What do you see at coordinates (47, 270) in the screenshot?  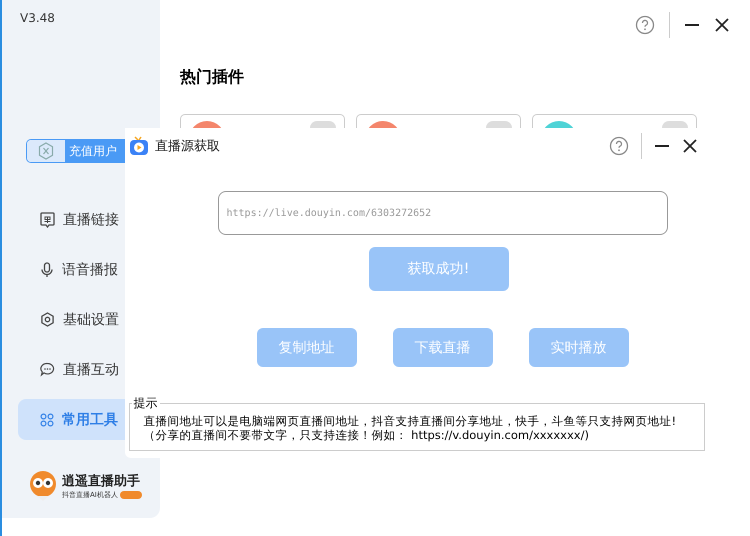 I see `microphone-icon` at bounding box center [47, 270].